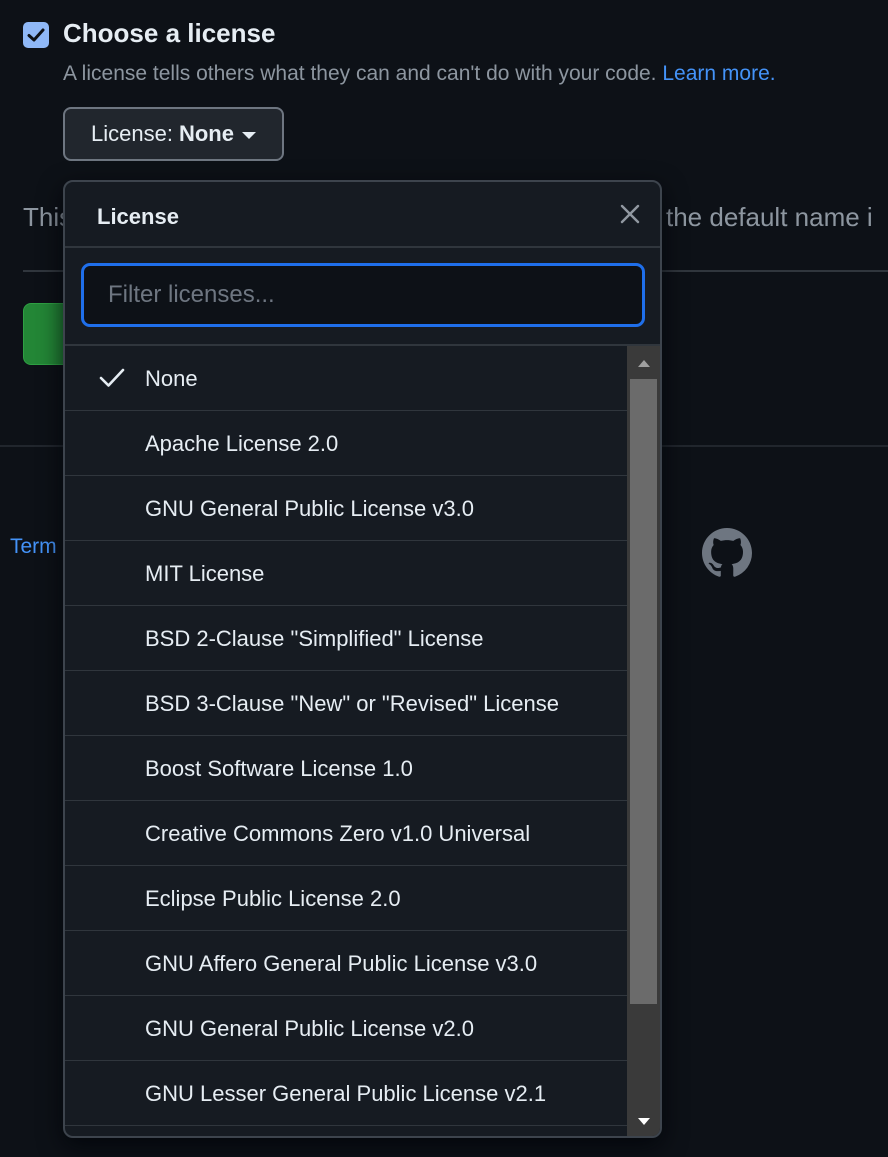 This screenshot has width=888, height=1157. I want to click on license-option: None, so click(346, 378).